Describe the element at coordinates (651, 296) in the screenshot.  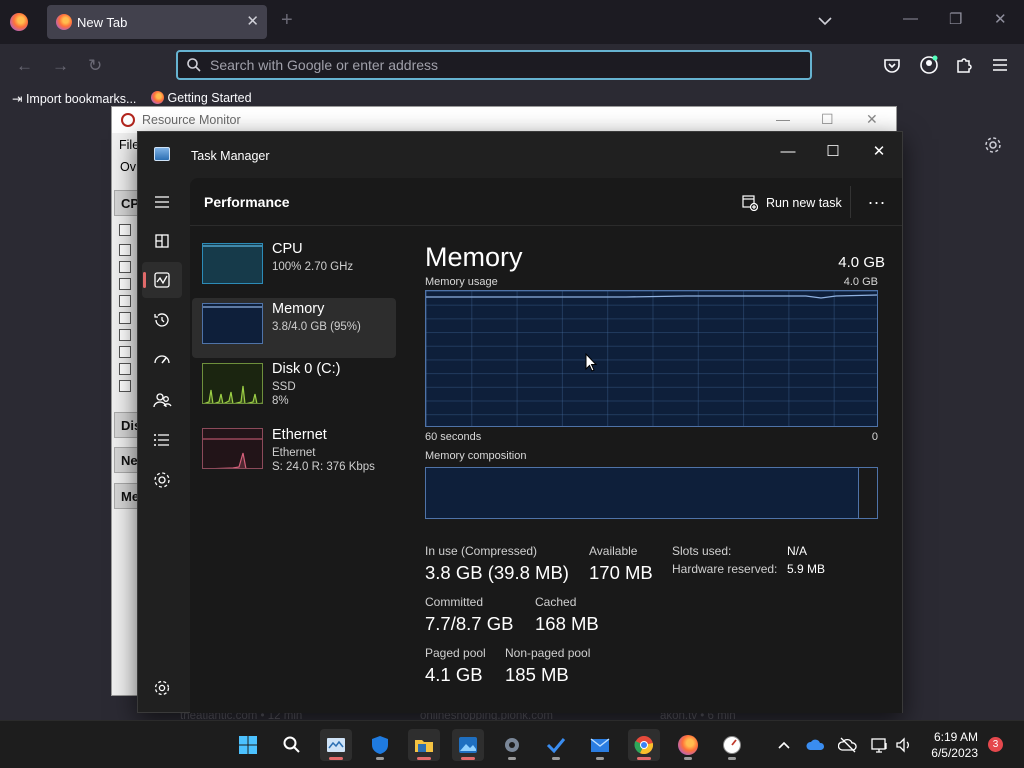
I see `memory-usage-line` at that location.